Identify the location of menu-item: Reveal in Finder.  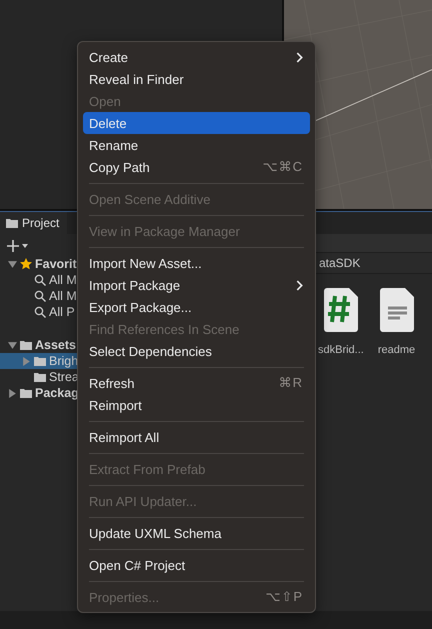
(196, 79).